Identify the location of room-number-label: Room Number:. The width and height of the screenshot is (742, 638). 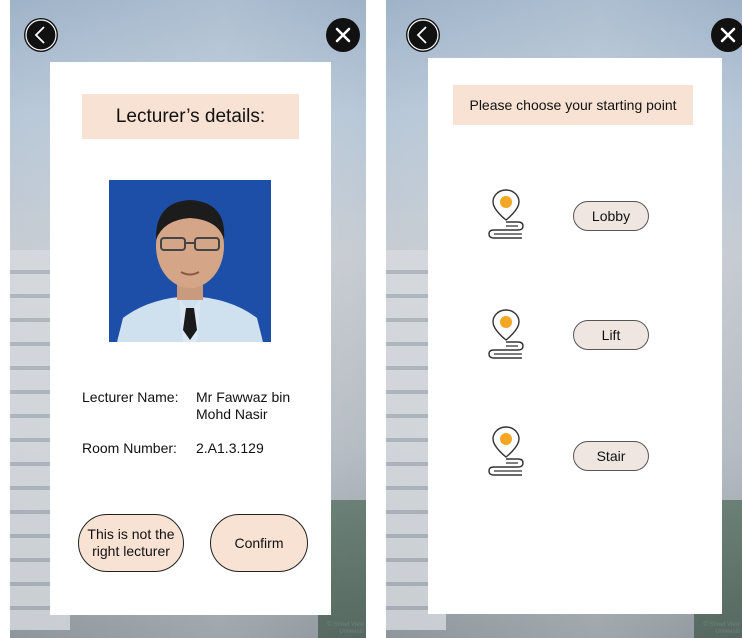
(129, 448).